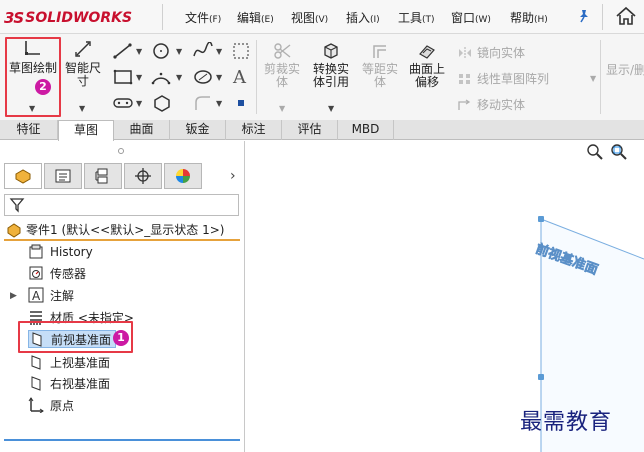 The height and width of the screenshot is (452, 644). Describe the element at coordinates (36, 273) in the screenshot. I see `sensor-icon` at that location.